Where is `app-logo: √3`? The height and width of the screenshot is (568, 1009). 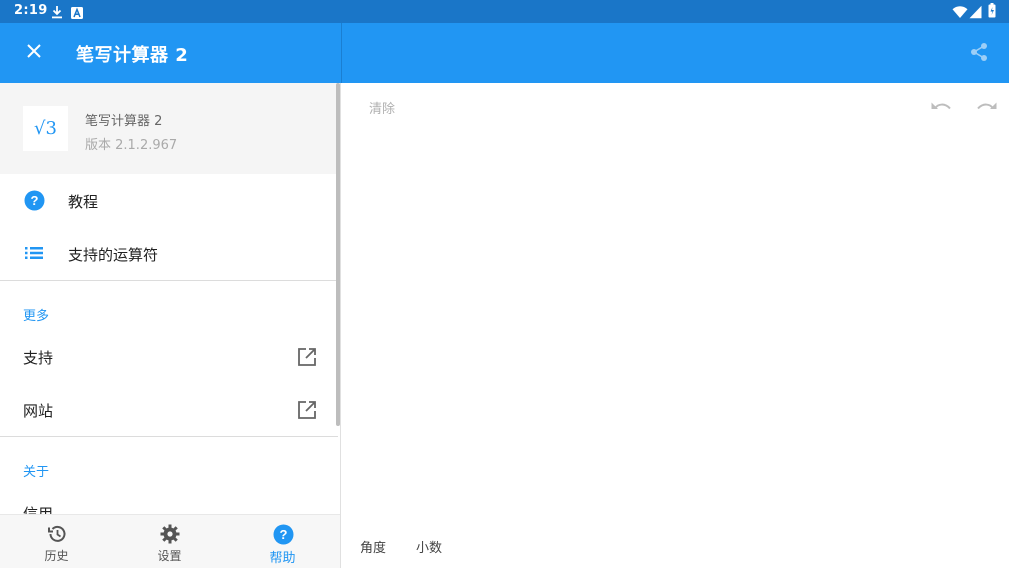 app-logo: √3 is located at coordinates (45, 128).